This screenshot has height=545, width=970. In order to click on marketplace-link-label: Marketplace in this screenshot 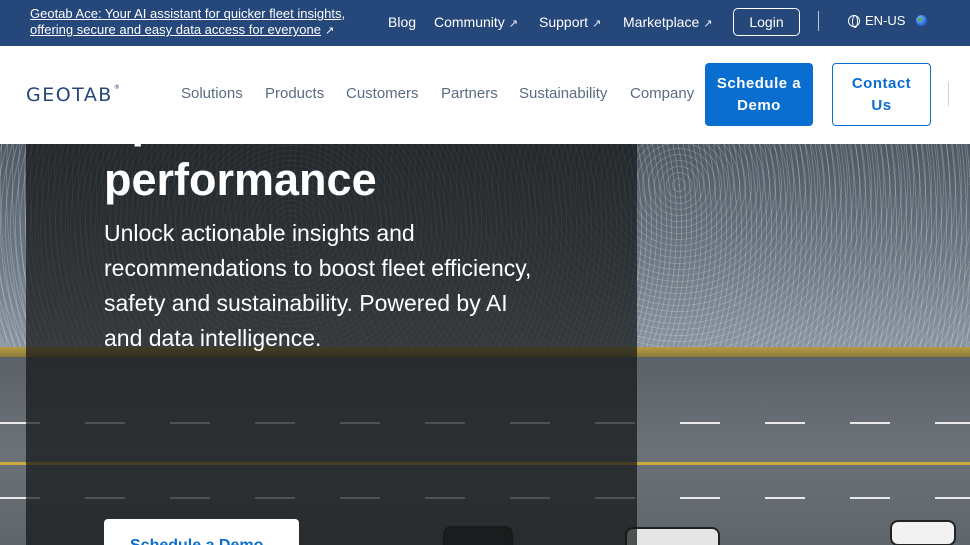, I will do `click(661, 22)`.